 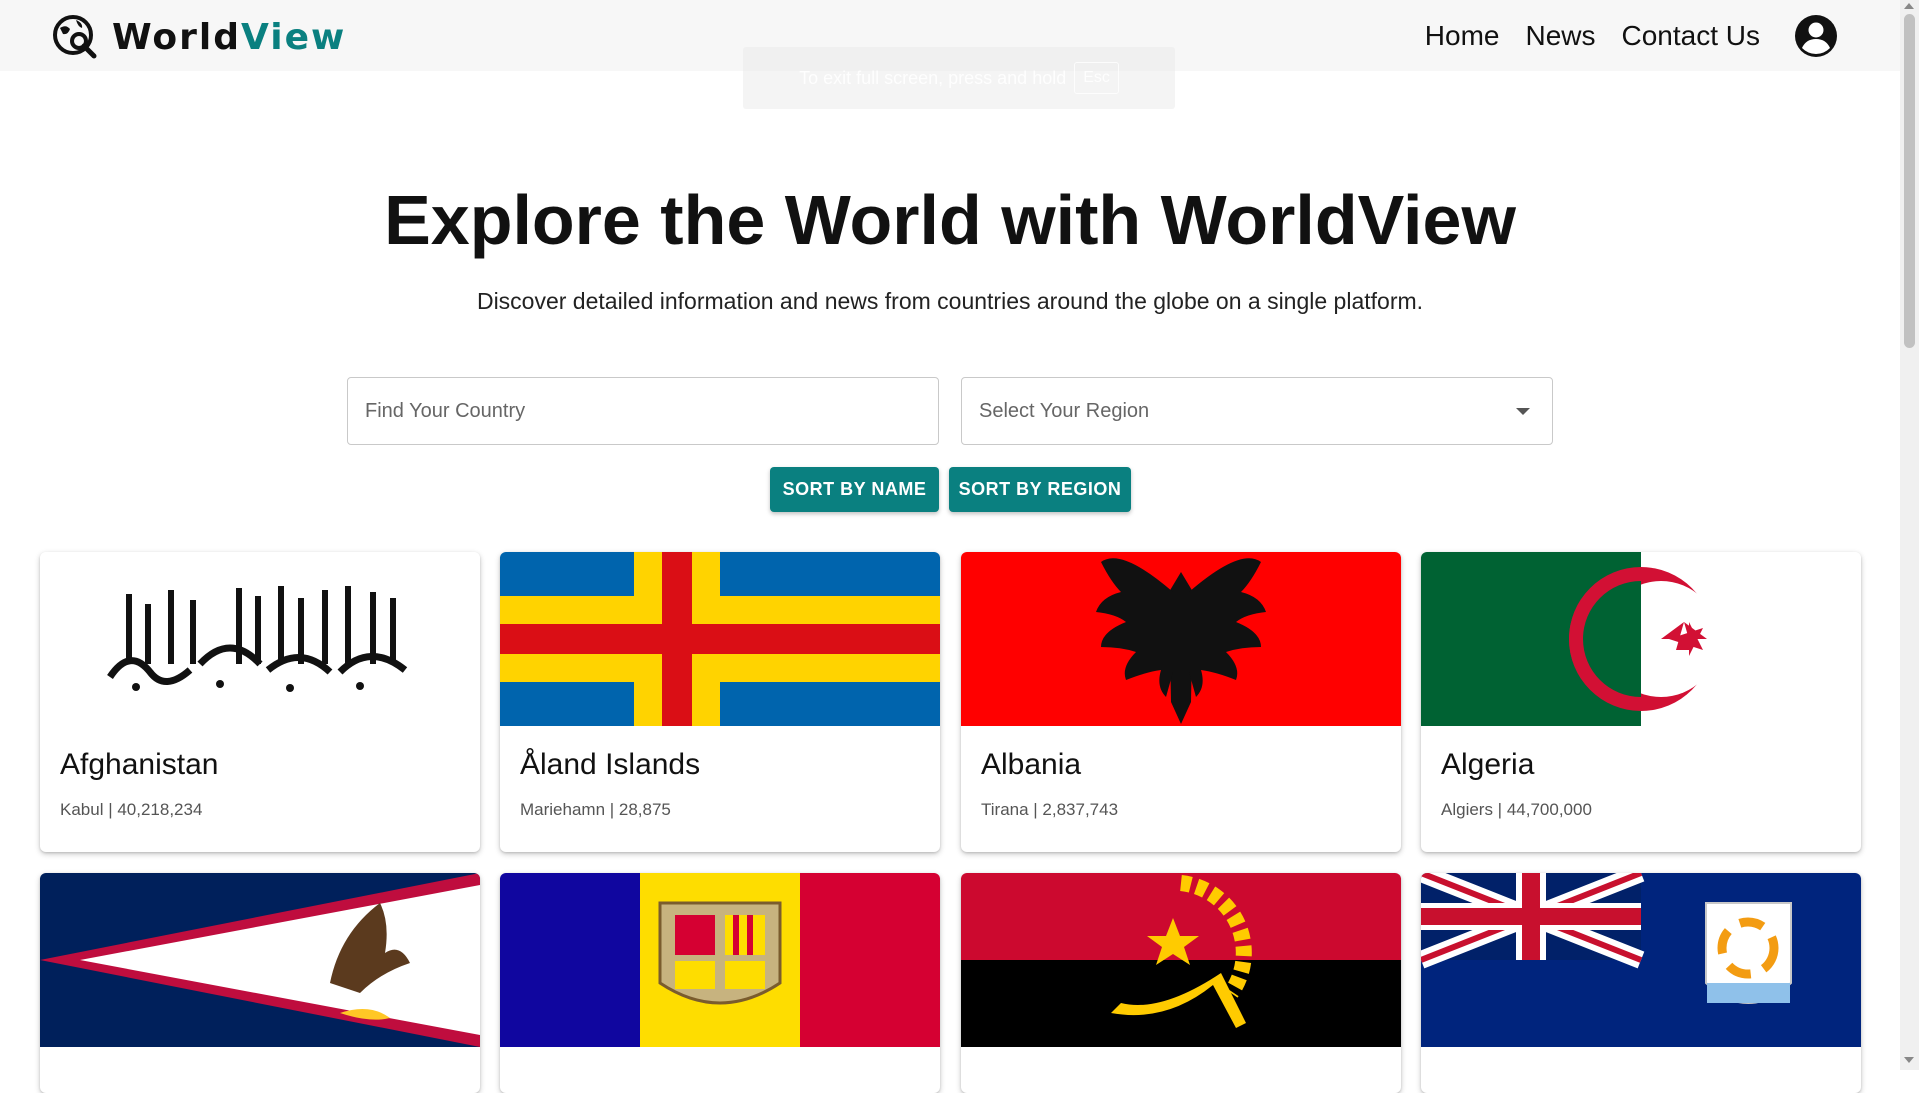 I want to click on region-select: Select Your Region, so click(x=1257, y=411).